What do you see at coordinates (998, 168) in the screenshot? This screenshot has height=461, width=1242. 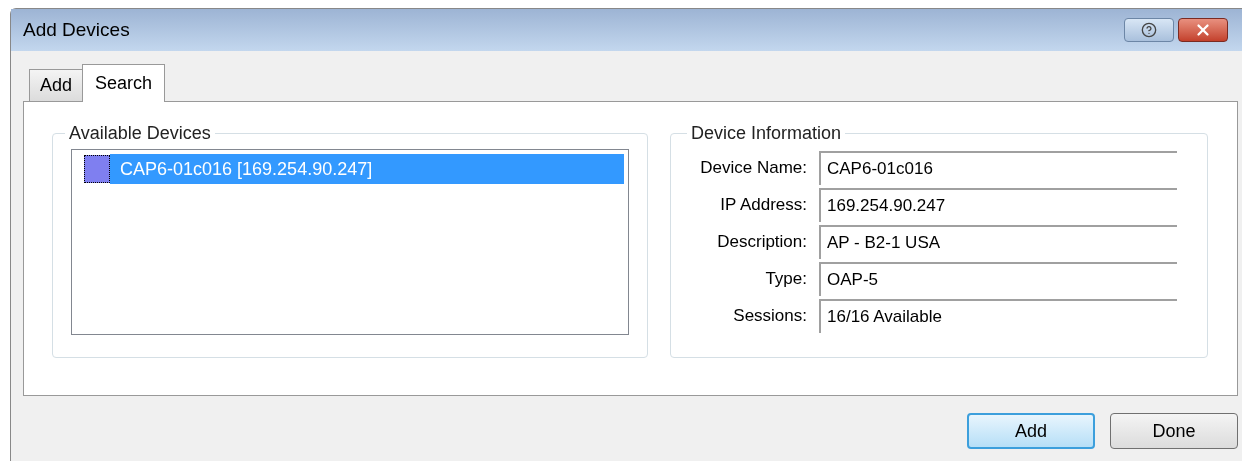 I see `value-field: CAP6-01c016` at bounding box center [998, 168].